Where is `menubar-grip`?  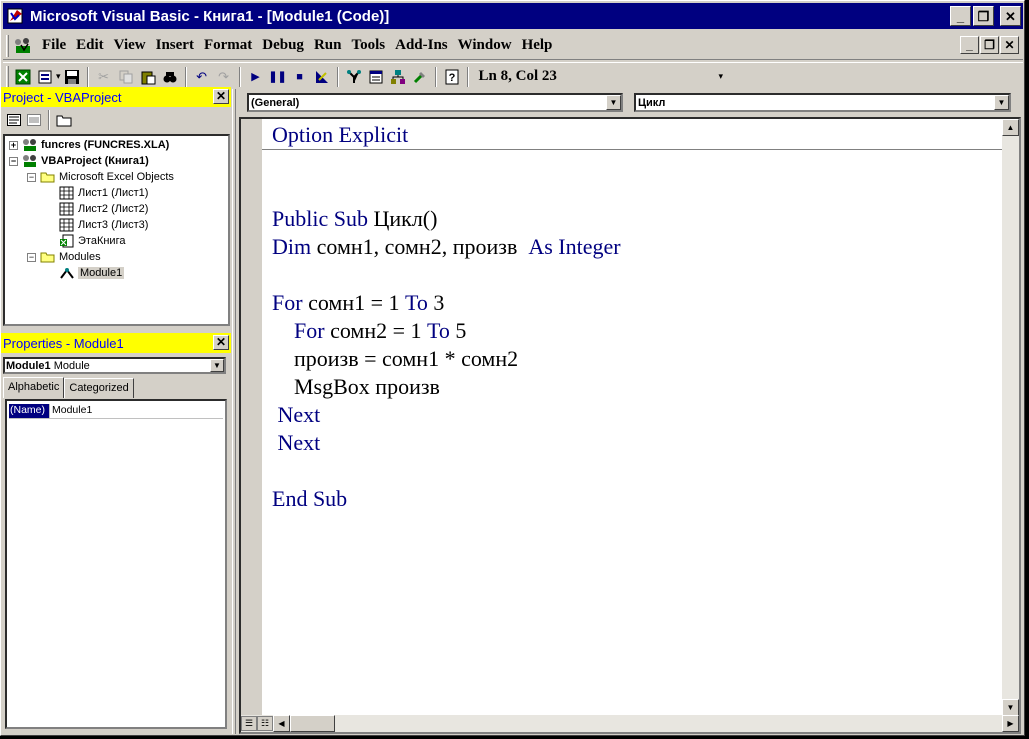 menubar-grip is located at coordinates (7, 45).